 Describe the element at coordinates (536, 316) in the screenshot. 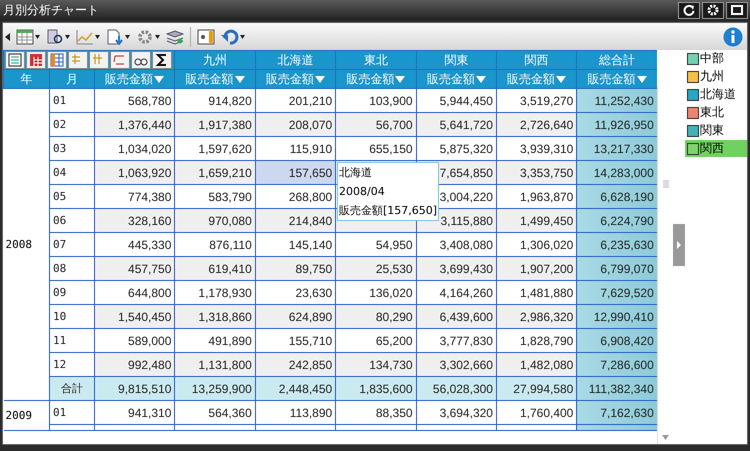

I see `table-cell: 2,986,320` at that location.